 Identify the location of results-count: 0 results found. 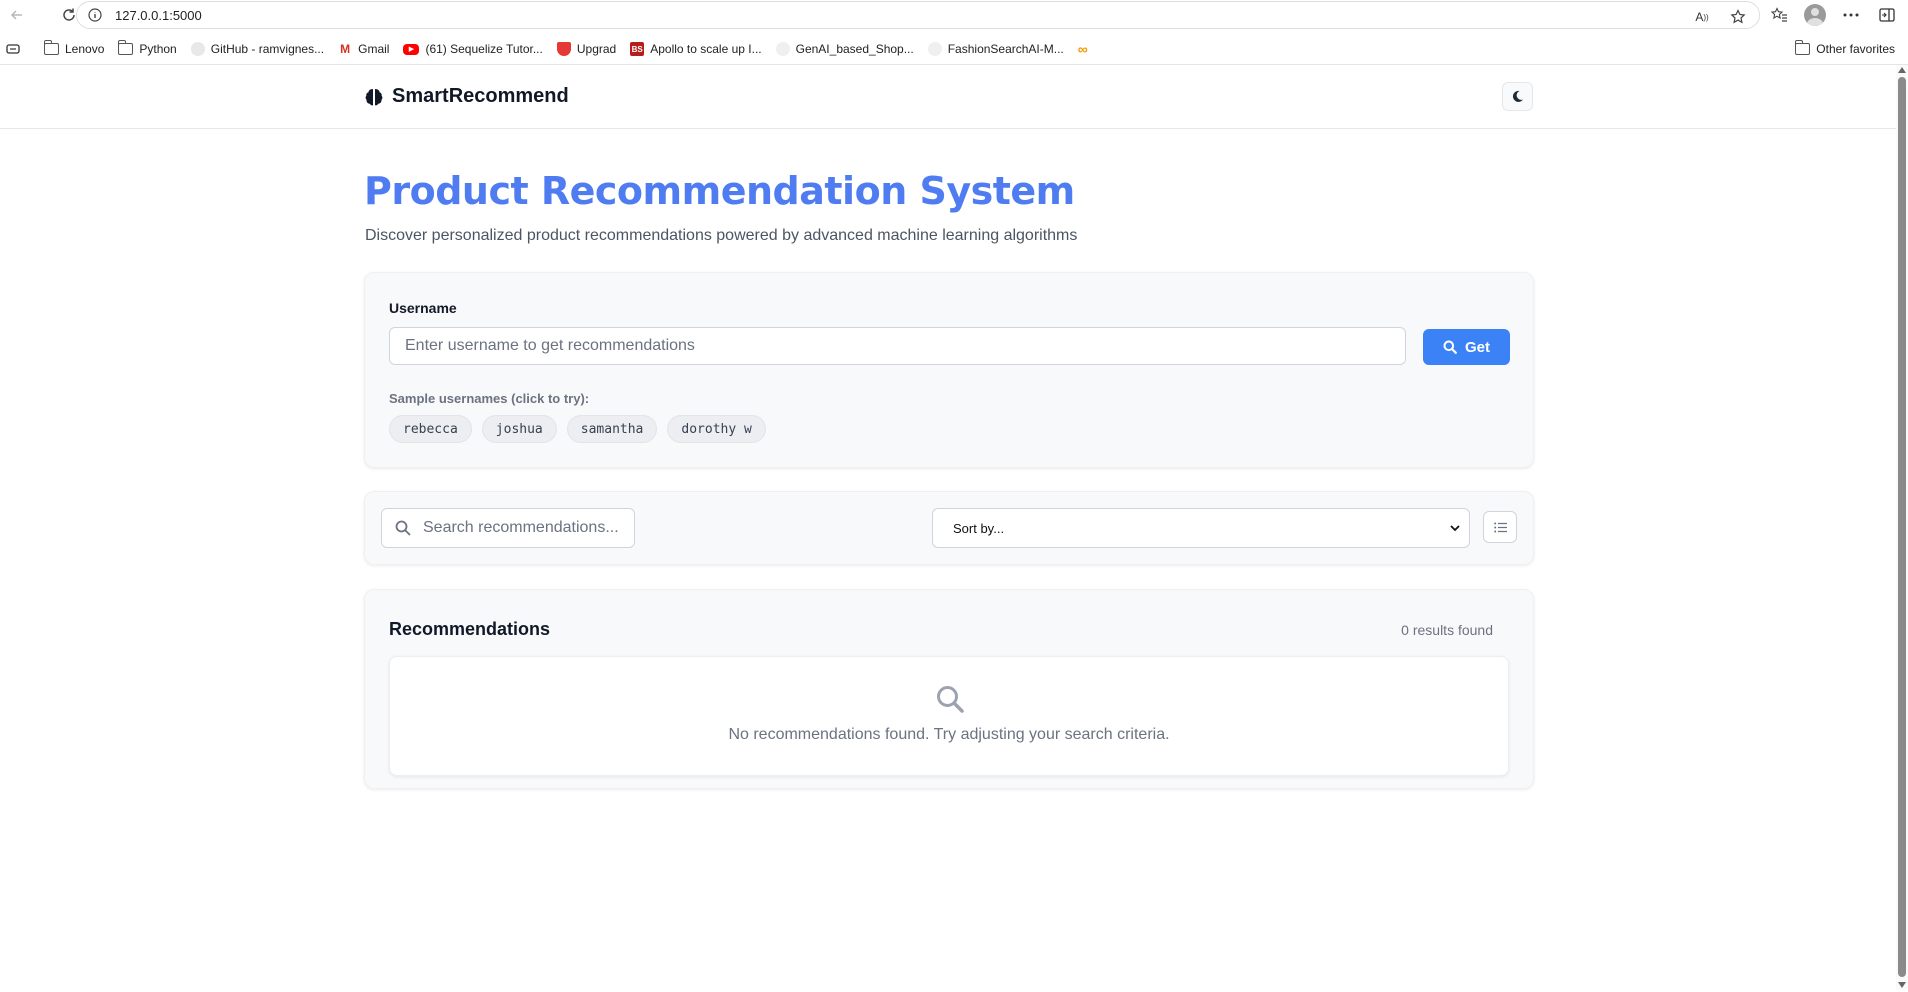
(1447, 630).